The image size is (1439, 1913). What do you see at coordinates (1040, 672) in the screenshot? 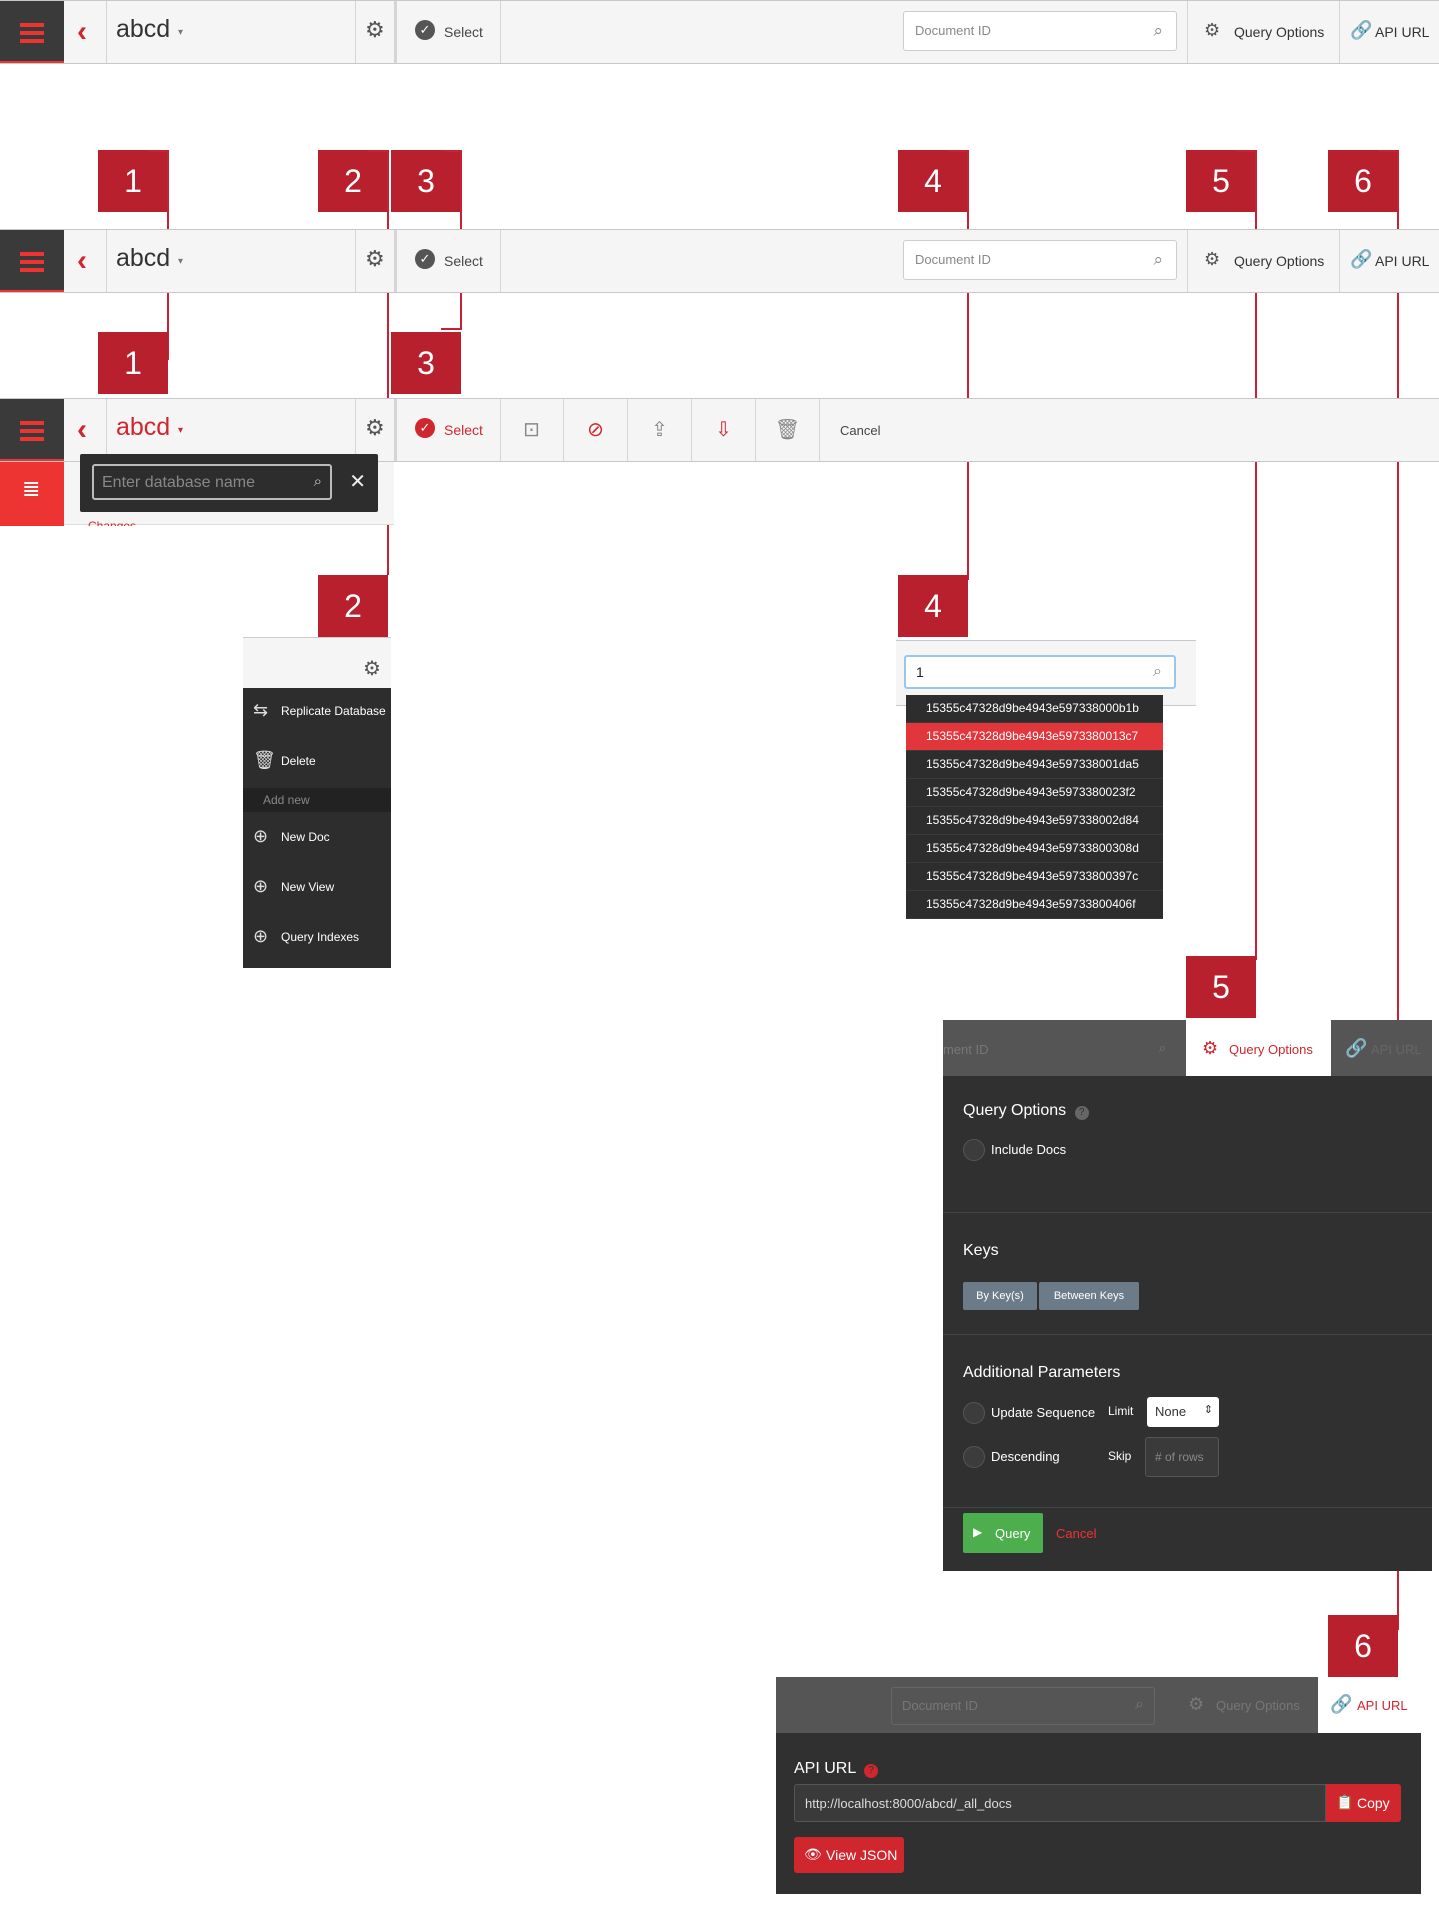
I see `document-id-input: 1 ⌕` at bounding box center [1040, 672].